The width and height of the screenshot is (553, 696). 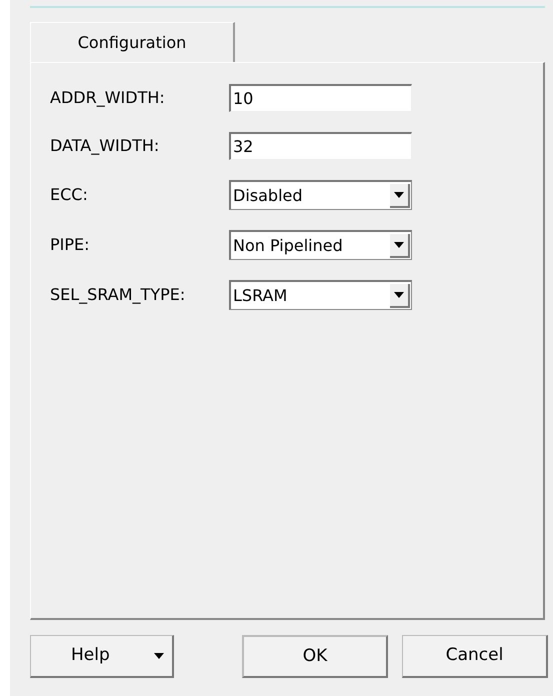 I want to click on text-field: 32, so click(x=320, y=146).